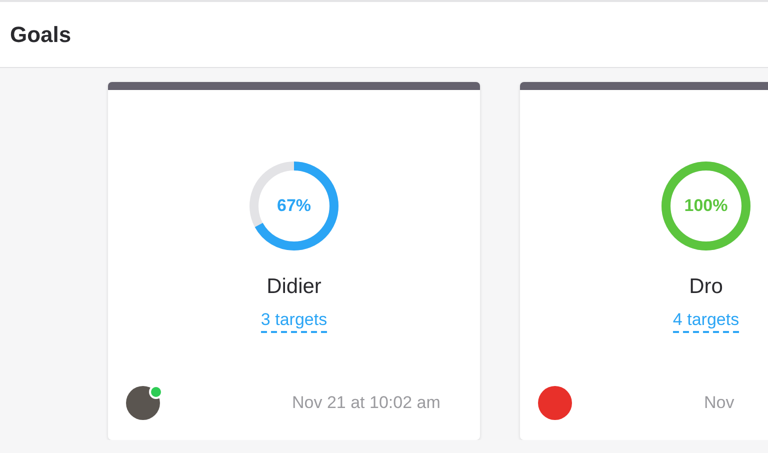 This screenshot has width=768, height=453. Describe the element at coordinates (41, 35) in the screenshot. I see `page-title: Goals` at that location.